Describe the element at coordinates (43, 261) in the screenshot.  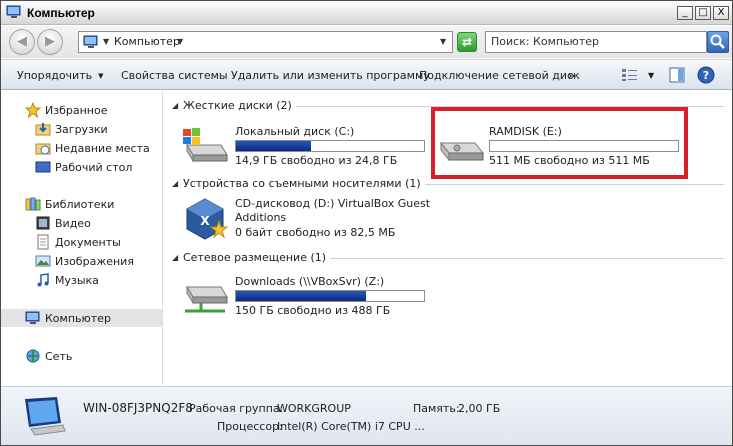
I see `images-icon` at that location.